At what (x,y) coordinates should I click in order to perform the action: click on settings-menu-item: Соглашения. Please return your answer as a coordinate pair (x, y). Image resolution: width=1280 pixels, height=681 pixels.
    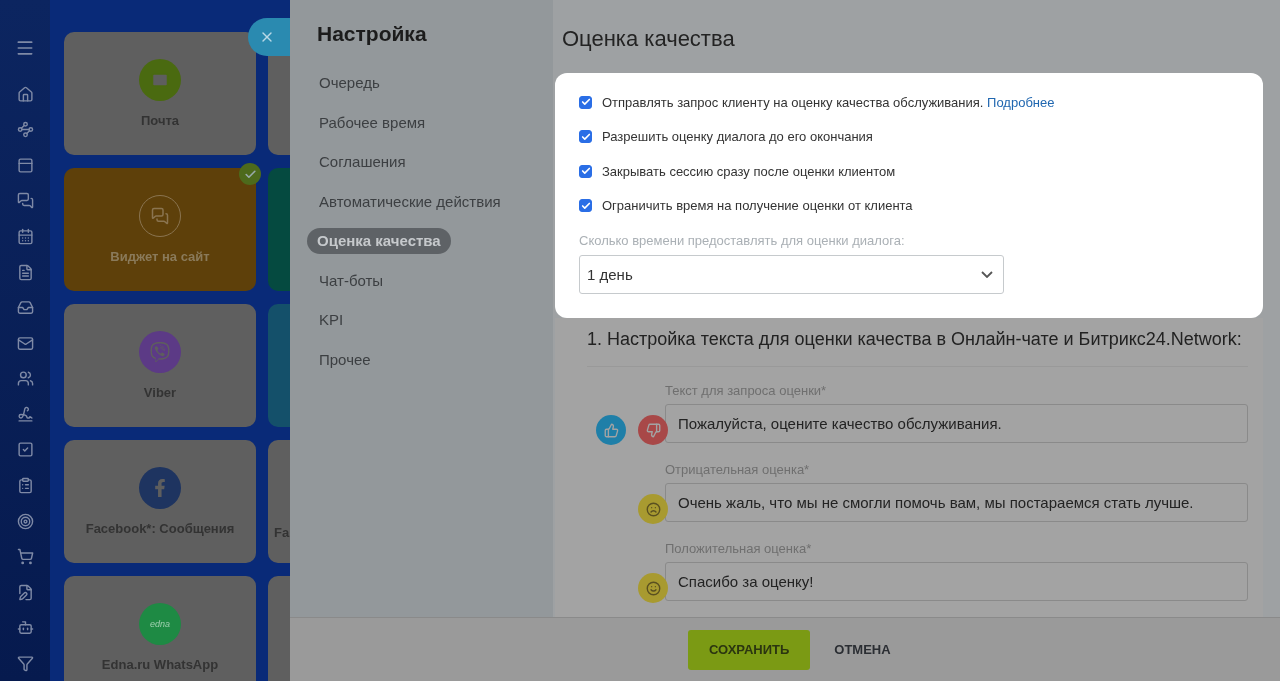
    Looking at the image, I should click on (362, 162).